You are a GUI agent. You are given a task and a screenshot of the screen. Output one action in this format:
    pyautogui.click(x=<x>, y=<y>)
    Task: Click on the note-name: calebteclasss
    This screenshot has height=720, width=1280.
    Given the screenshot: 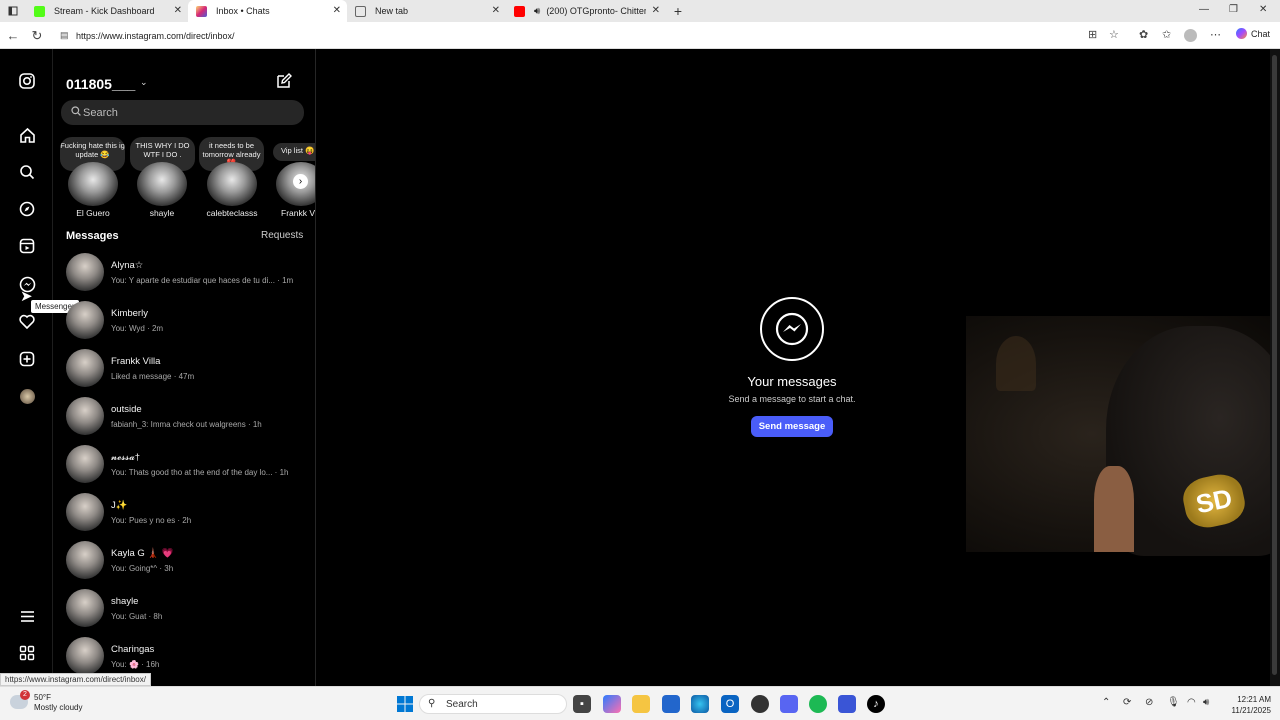 What is the action you would take?
    pyautogui.click(x=232, y=213)
    